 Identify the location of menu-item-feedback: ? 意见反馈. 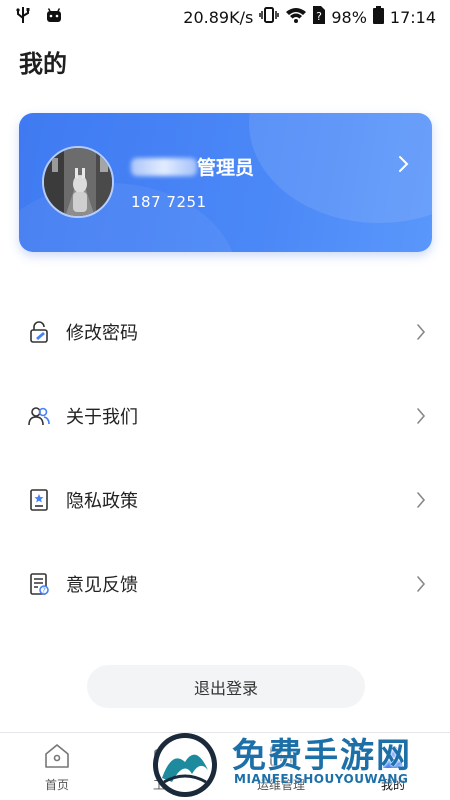
(225, 584).